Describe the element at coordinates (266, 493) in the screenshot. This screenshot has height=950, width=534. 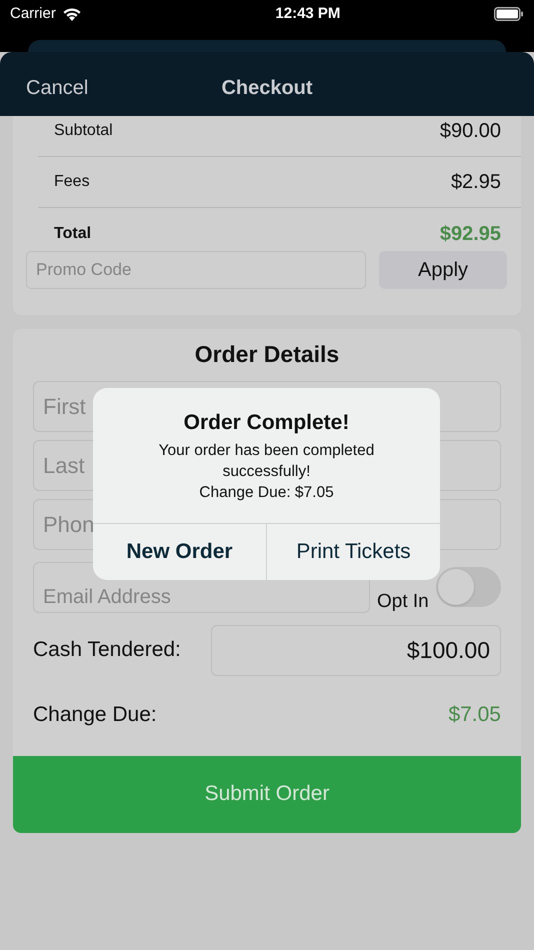
I see `alert-message: Change Due: $7.05` at that location.